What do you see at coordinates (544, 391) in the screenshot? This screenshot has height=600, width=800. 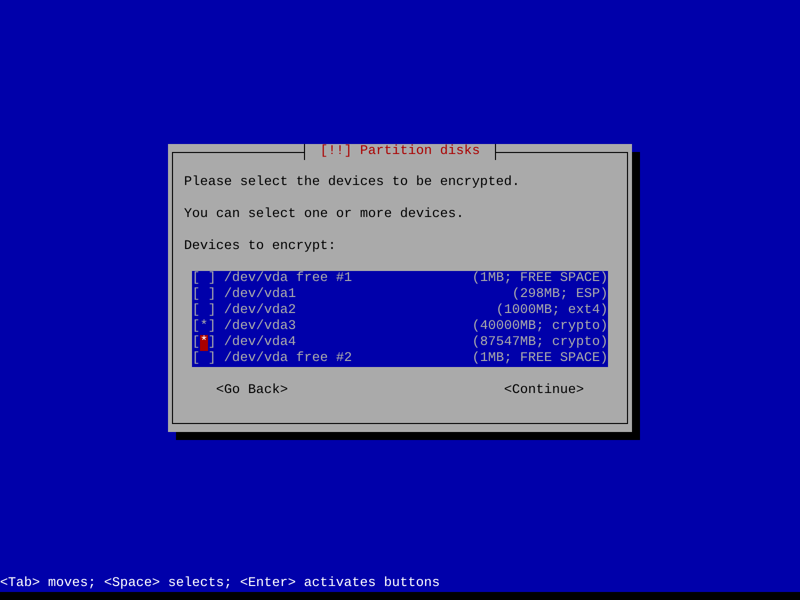 I see `dialog-button: <Continue>` at bounding box center [544, 391].